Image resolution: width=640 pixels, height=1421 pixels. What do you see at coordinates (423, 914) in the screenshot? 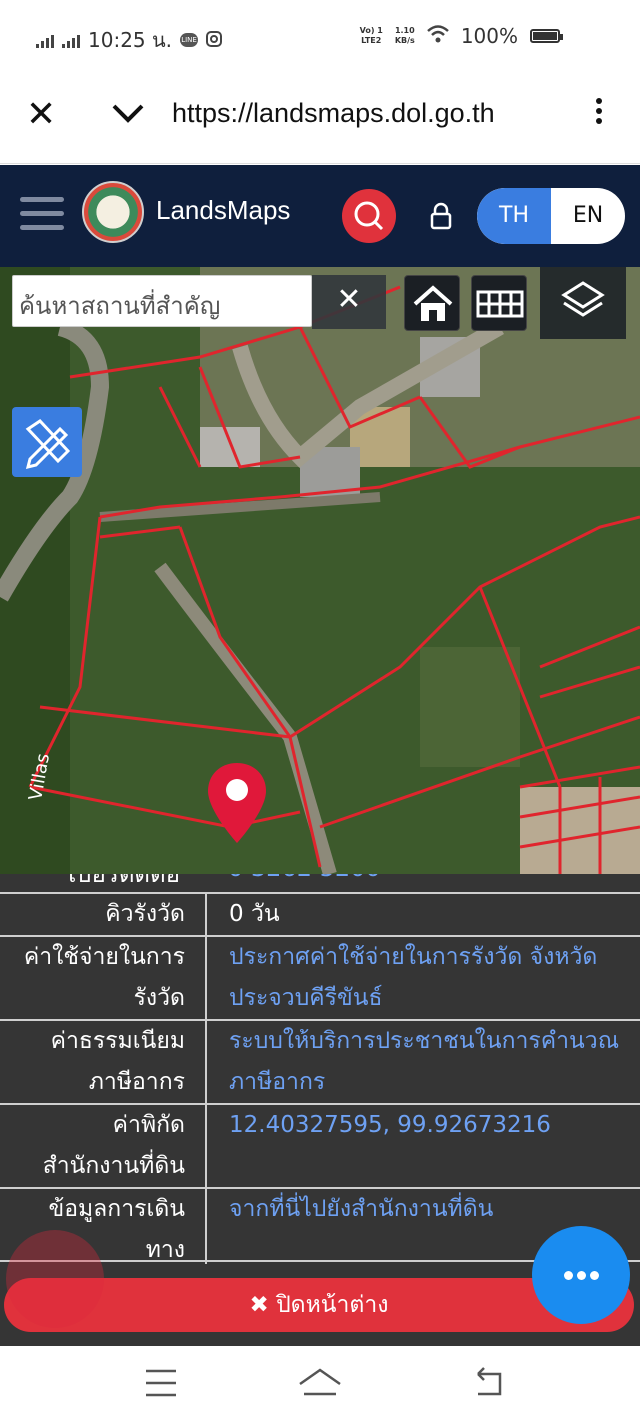
I see `info-value-queue: 0 วัน` at bounding box center [423, 914].